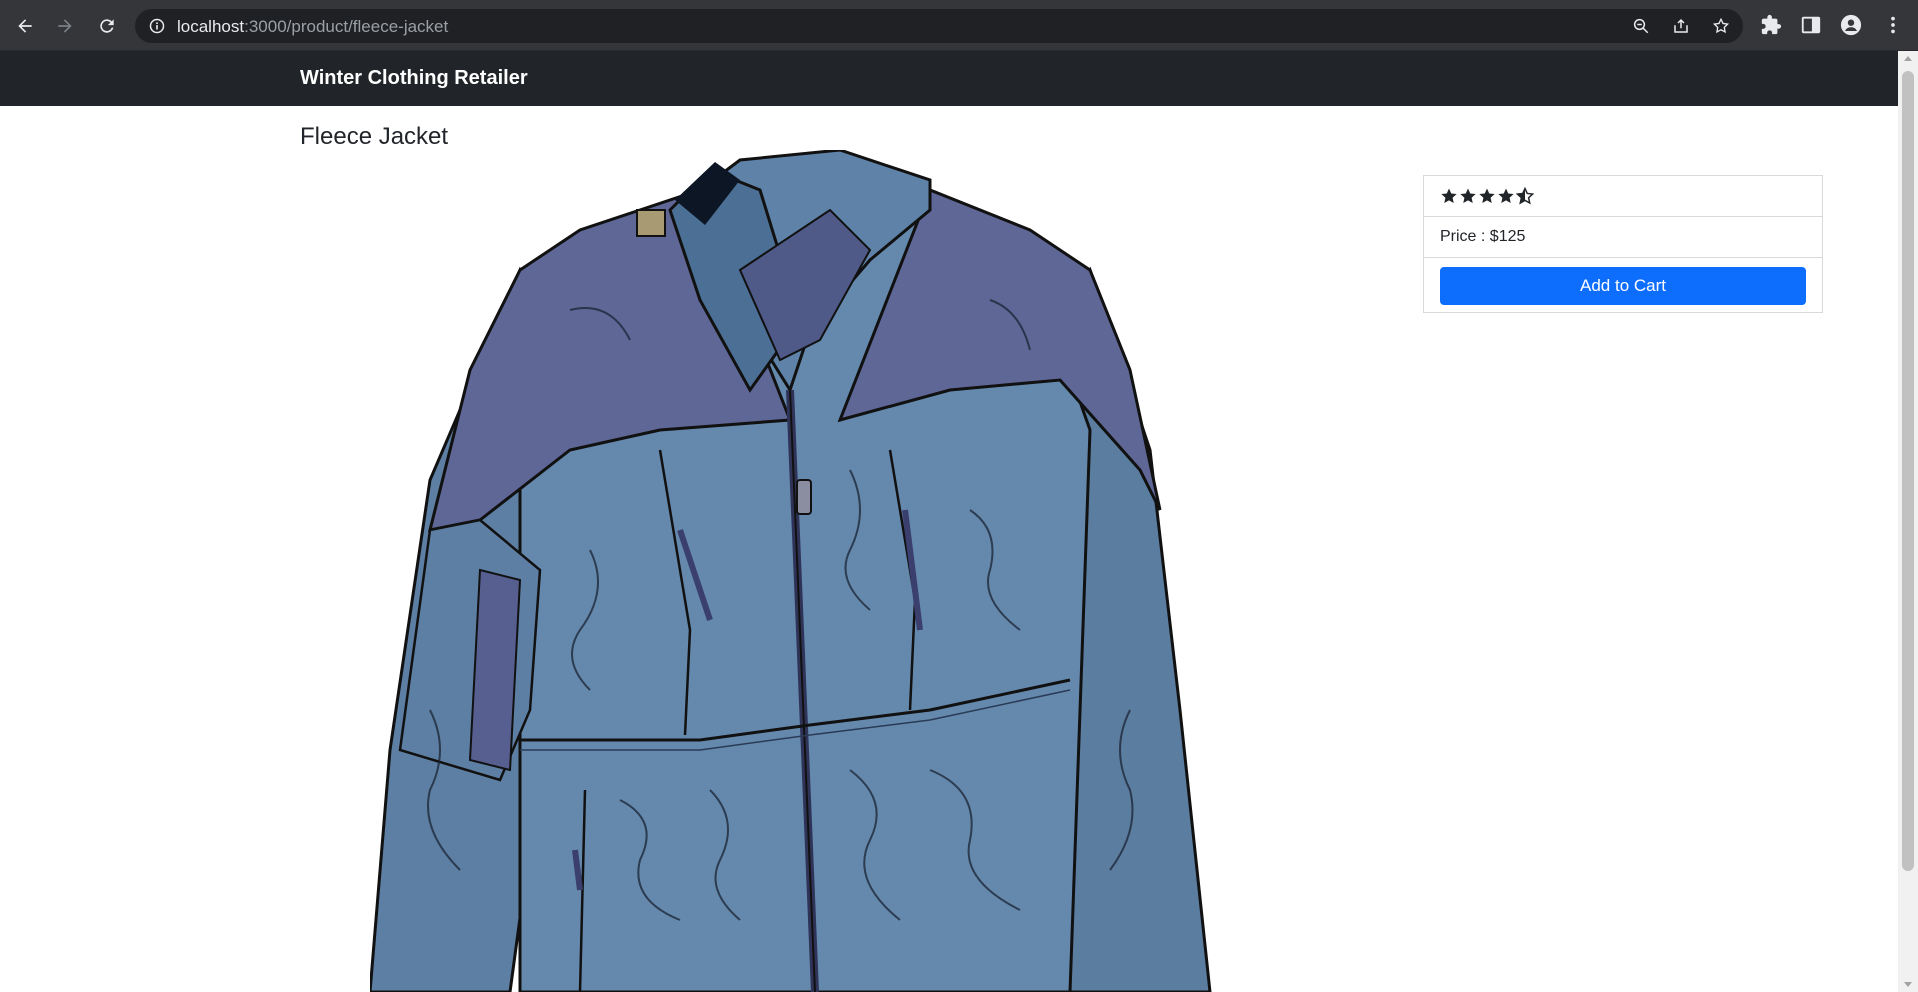 The height and width of the screenshot is (992, 1918). What do you see at coordinates (1908, 58) in the screenshot?
I see `scroll-up-arrow-icon` at bounding box center [1908, 58].